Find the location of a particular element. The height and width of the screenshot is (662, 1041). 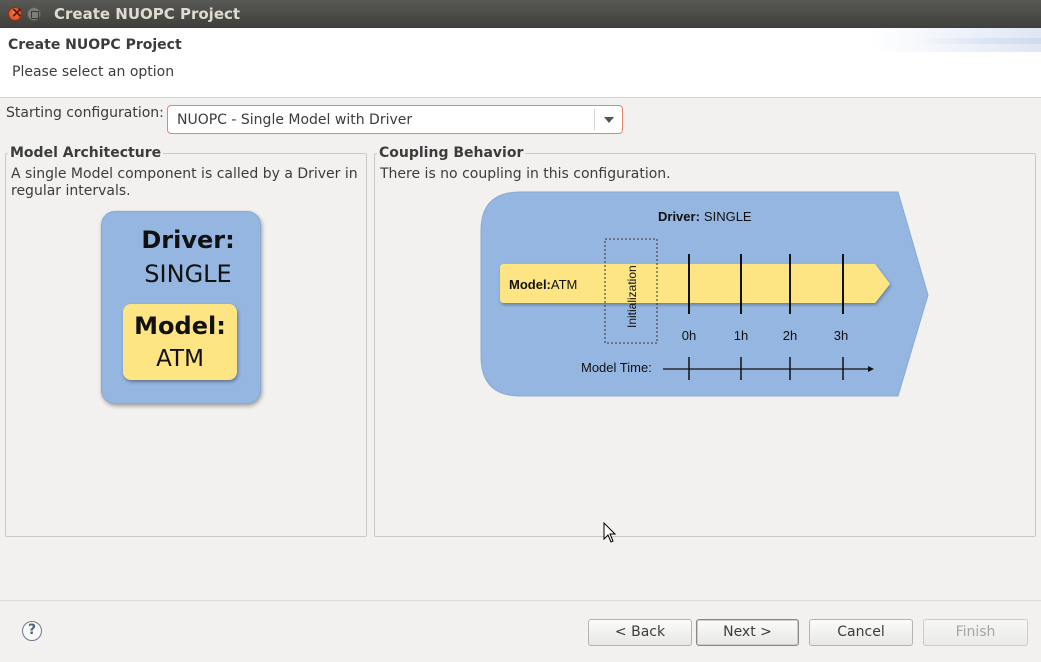

back-button: < Back is located at coordinates (640, 632).